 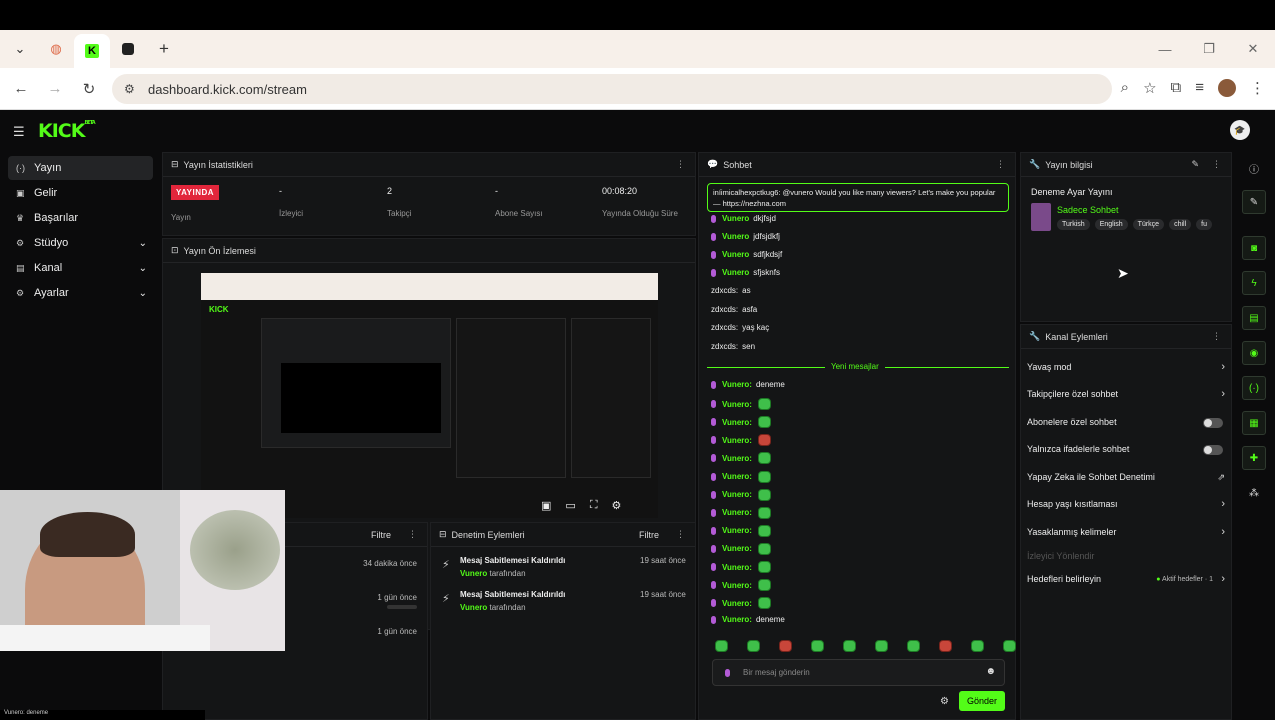 I want to click on tag: fu, so click(x=1204, y=224).